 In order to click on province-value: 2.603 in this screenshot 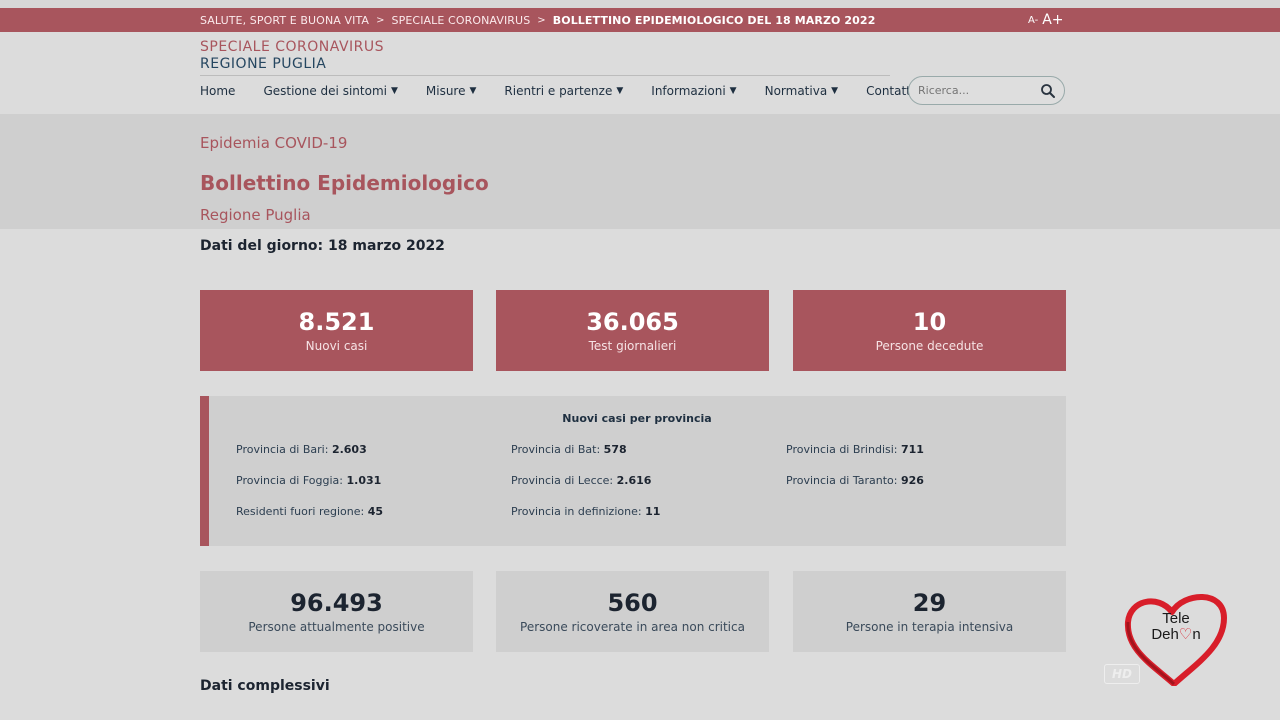, I will do `click(349, 449)`.